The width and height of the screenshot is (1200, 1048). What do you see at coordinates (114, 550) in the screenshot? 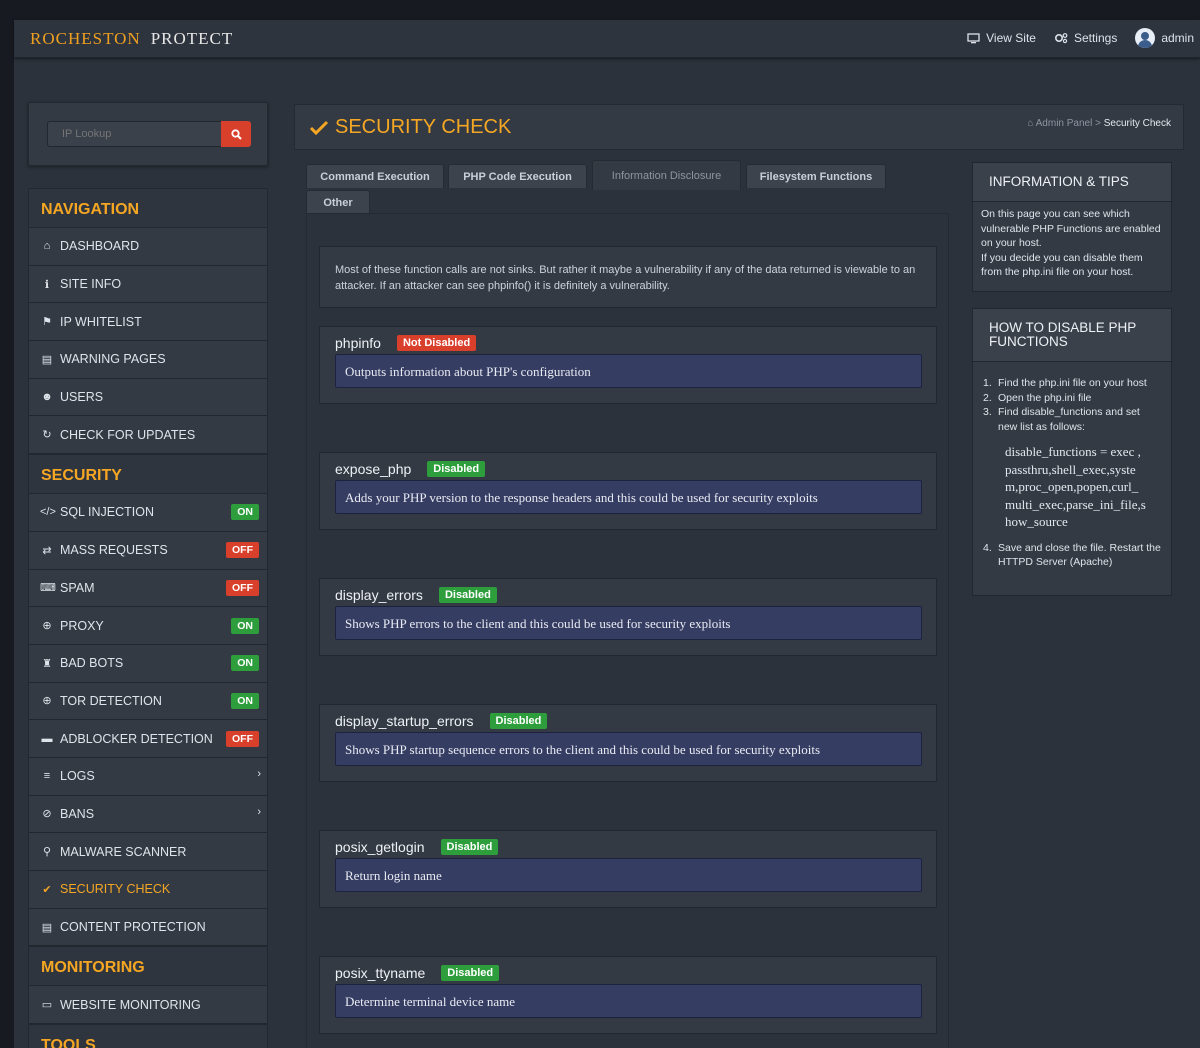
I see `nav-label: MASS REQUESTS` at bounding box center [114, 550].